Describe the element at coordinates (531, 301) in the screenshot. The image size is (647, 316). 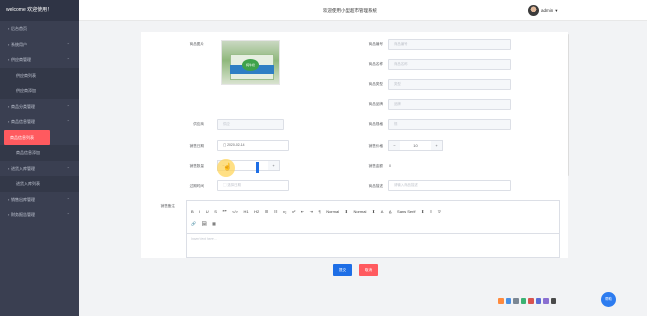
I see `voice-icon` at that location.